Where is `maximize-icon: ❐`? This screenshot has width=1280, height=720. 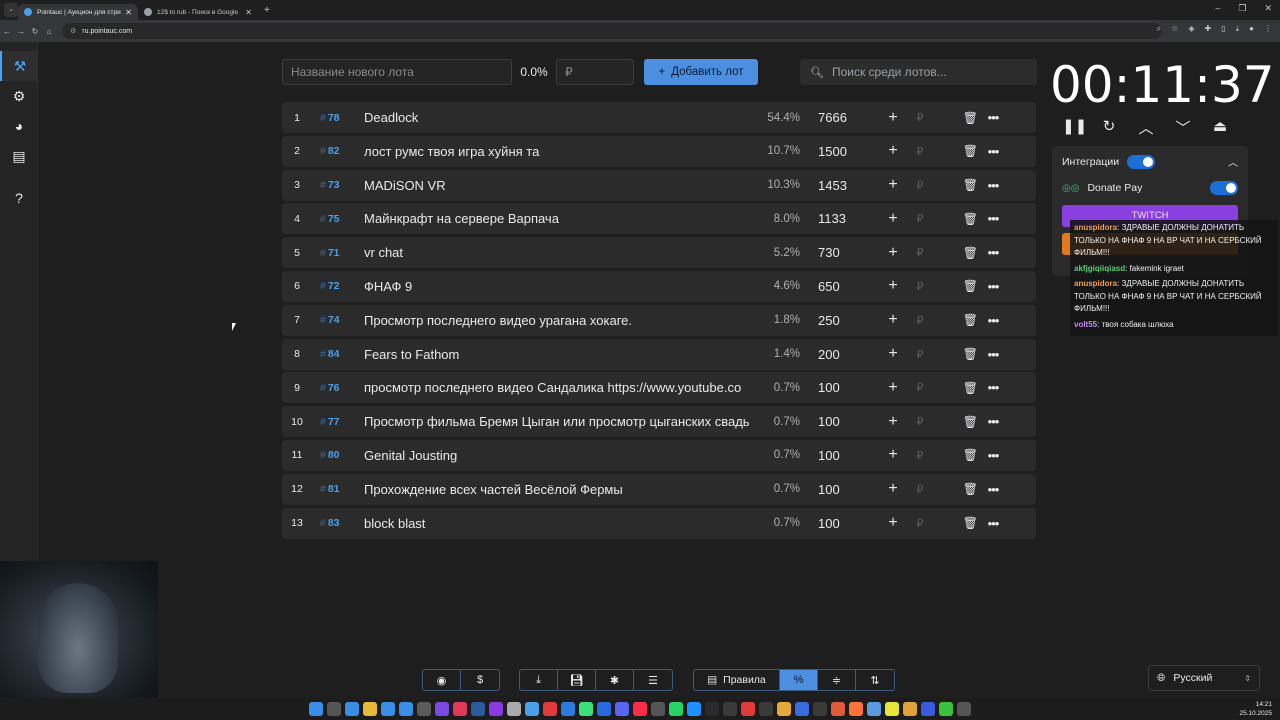
maximize-icon: ❐ is located at coordinates (1242, 8).